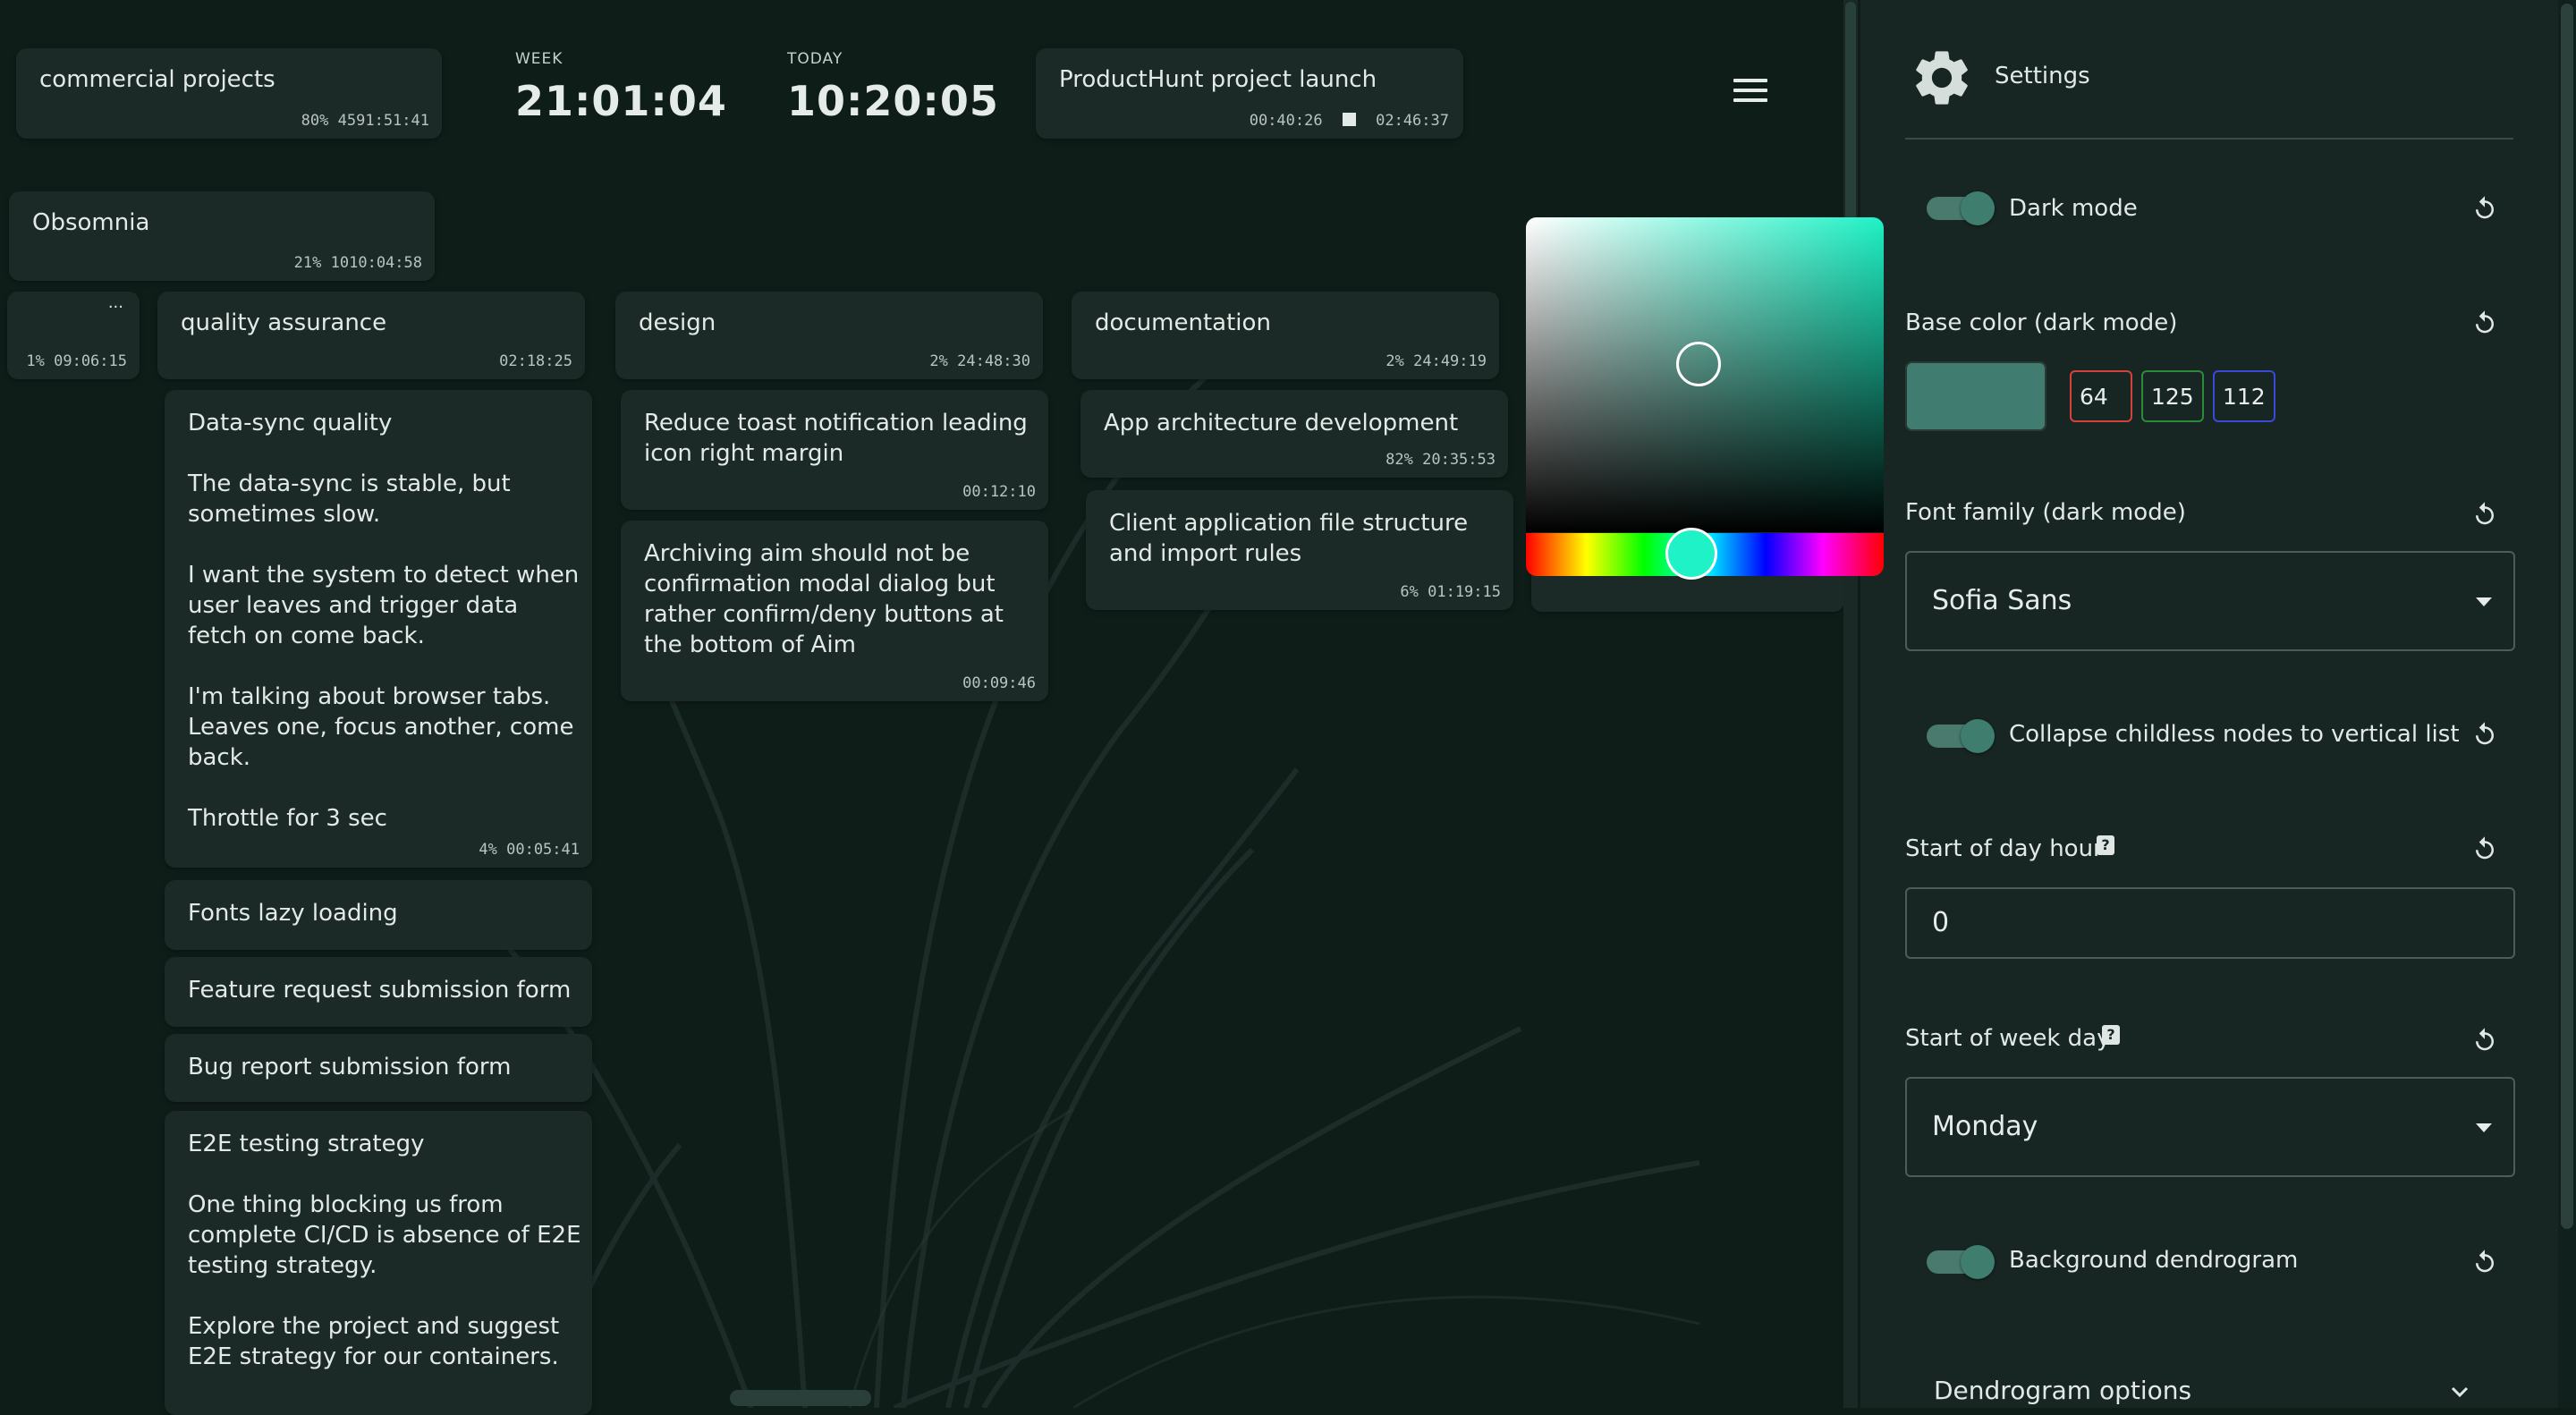 Image resolution: width=2576 pixels, height=1415 pixels. What do you see at coordinates (229, 93) in the screenshot?
I see `project-card: commercial projects 80% 4591:51:41` at bounding box center [229, 93].